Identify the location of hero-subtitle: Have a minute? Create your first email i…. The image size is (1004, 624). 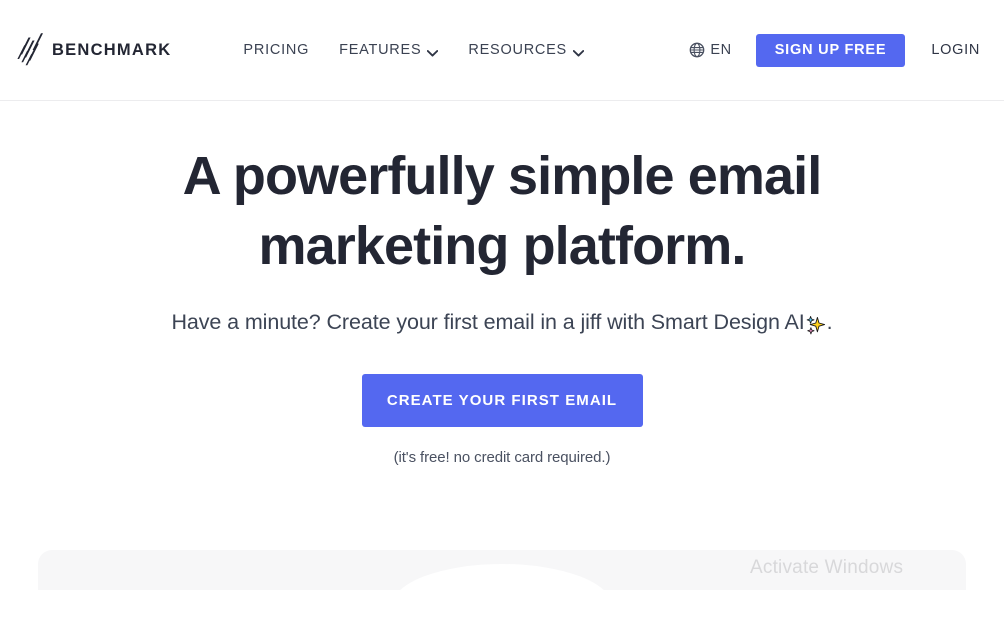
(502, 322).